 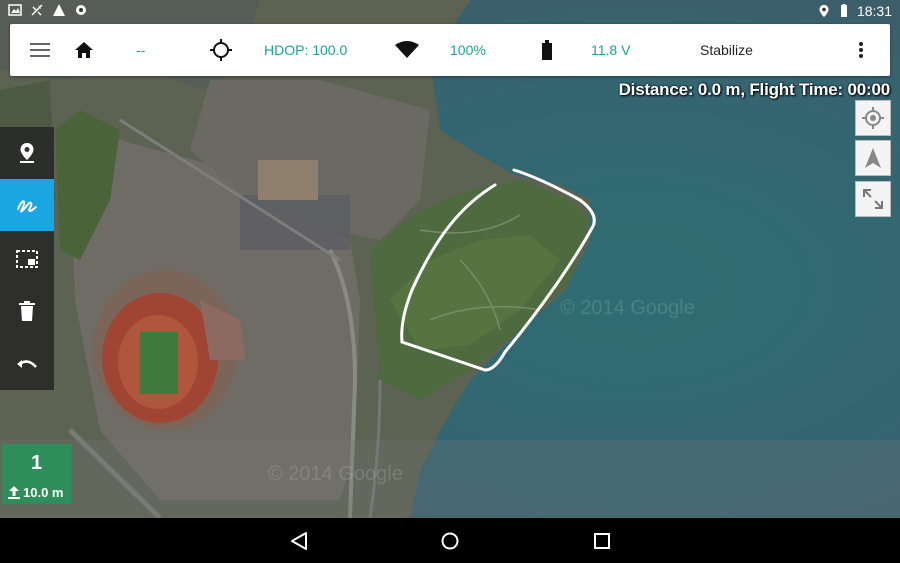 I want to click on battery-status, so click(x=547, y=50).